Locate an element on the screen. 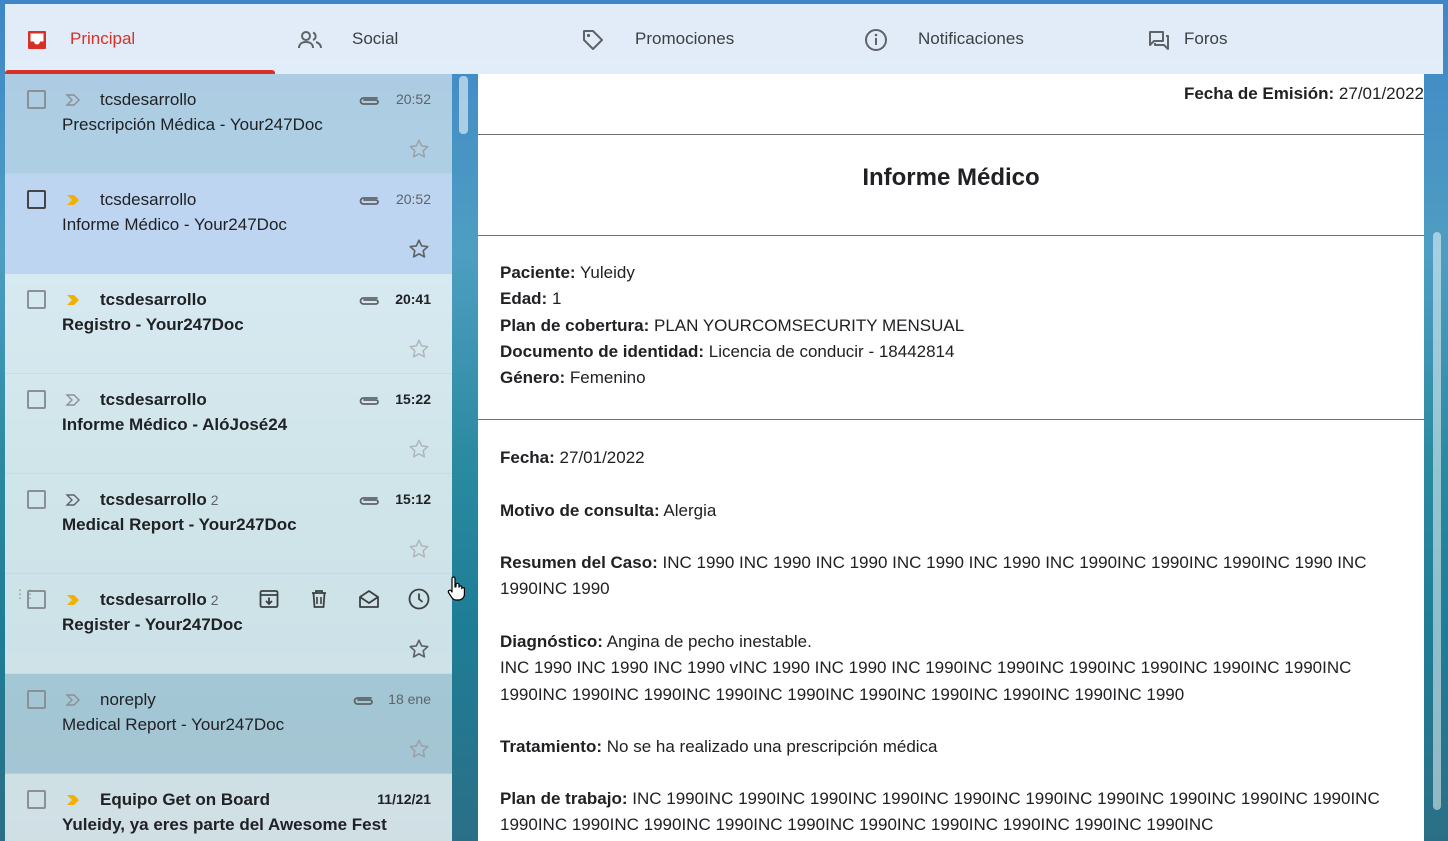  email-subject: Informe Médico - Your247Doc is located at coordinates (174, 224).